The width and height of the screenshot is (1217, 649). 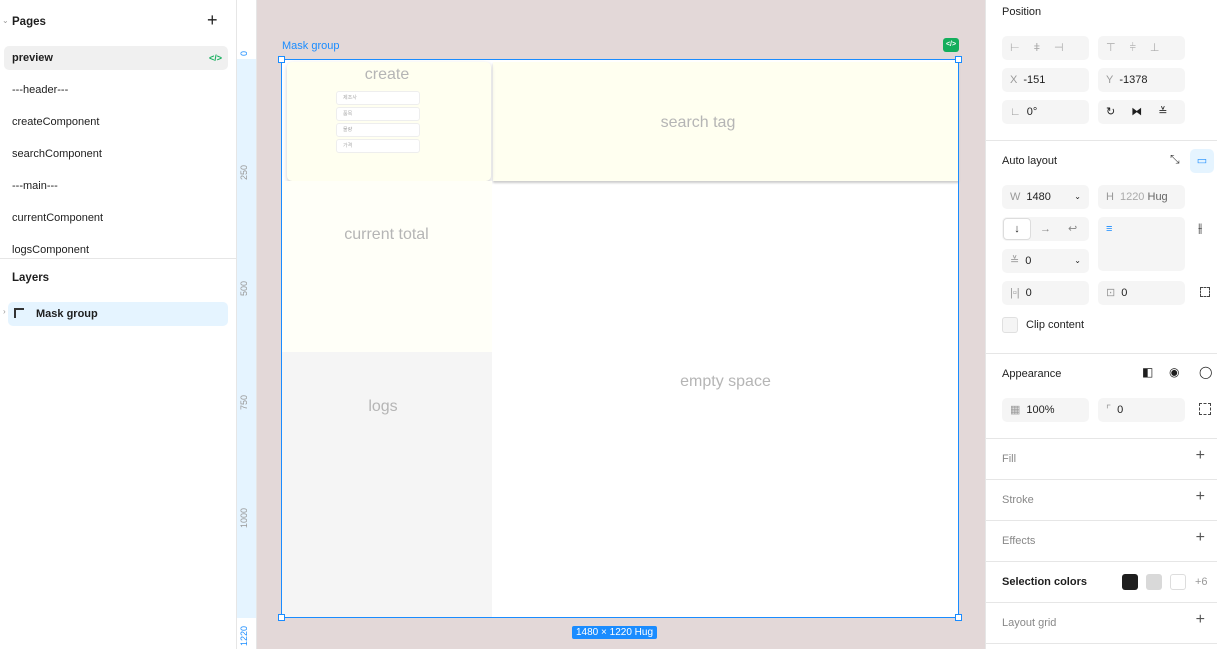 I want to click on rotation-field: ∟ 0°, so click(x=1045, y=112).